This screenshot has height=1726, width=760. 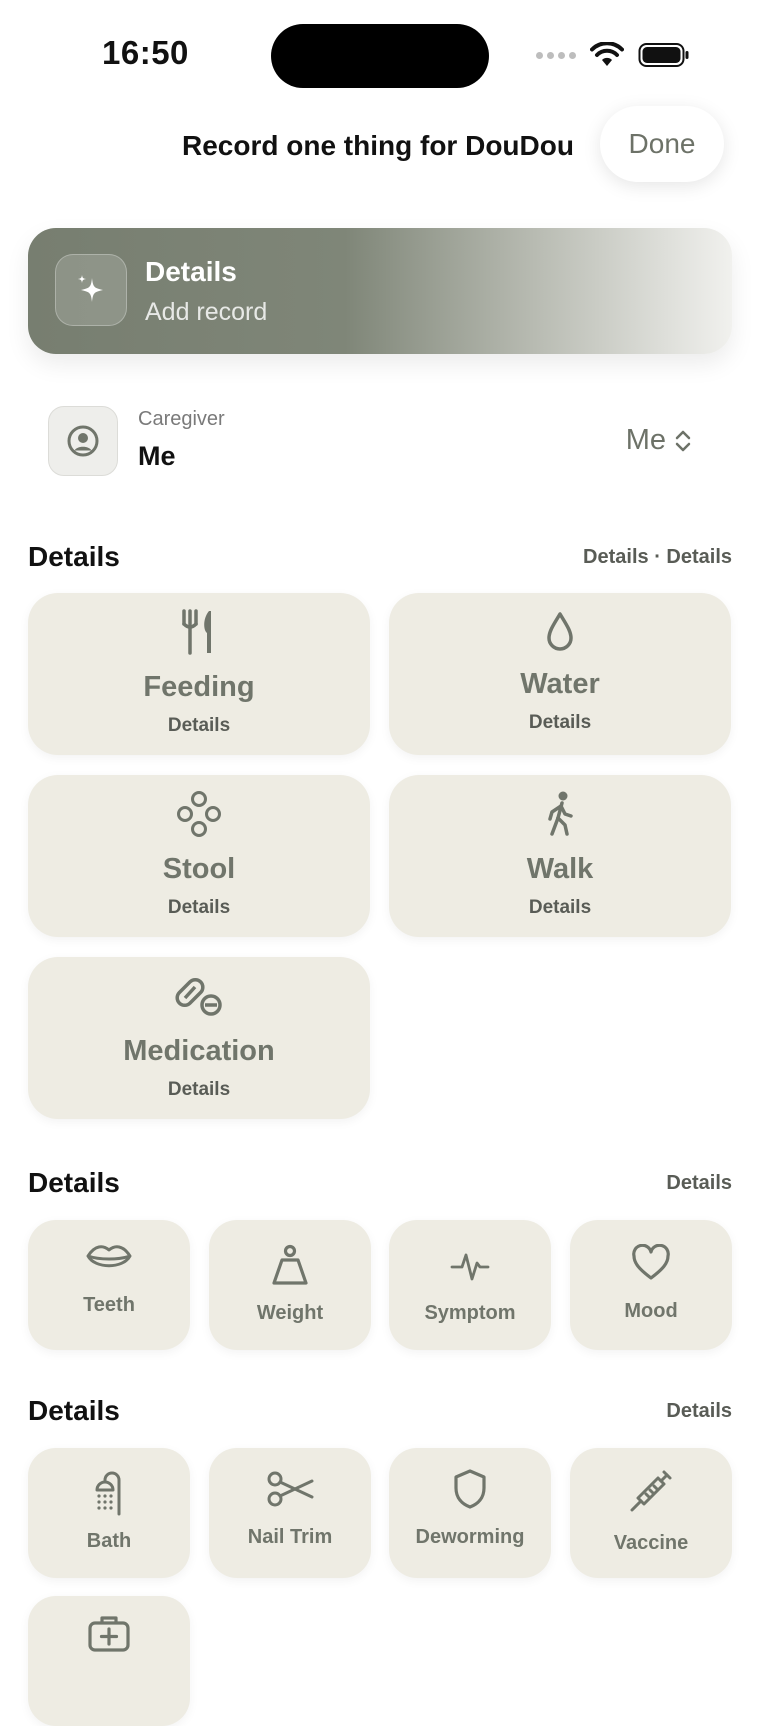 I want to click on walk-card: Walk Details, so click(x=560, y=856).